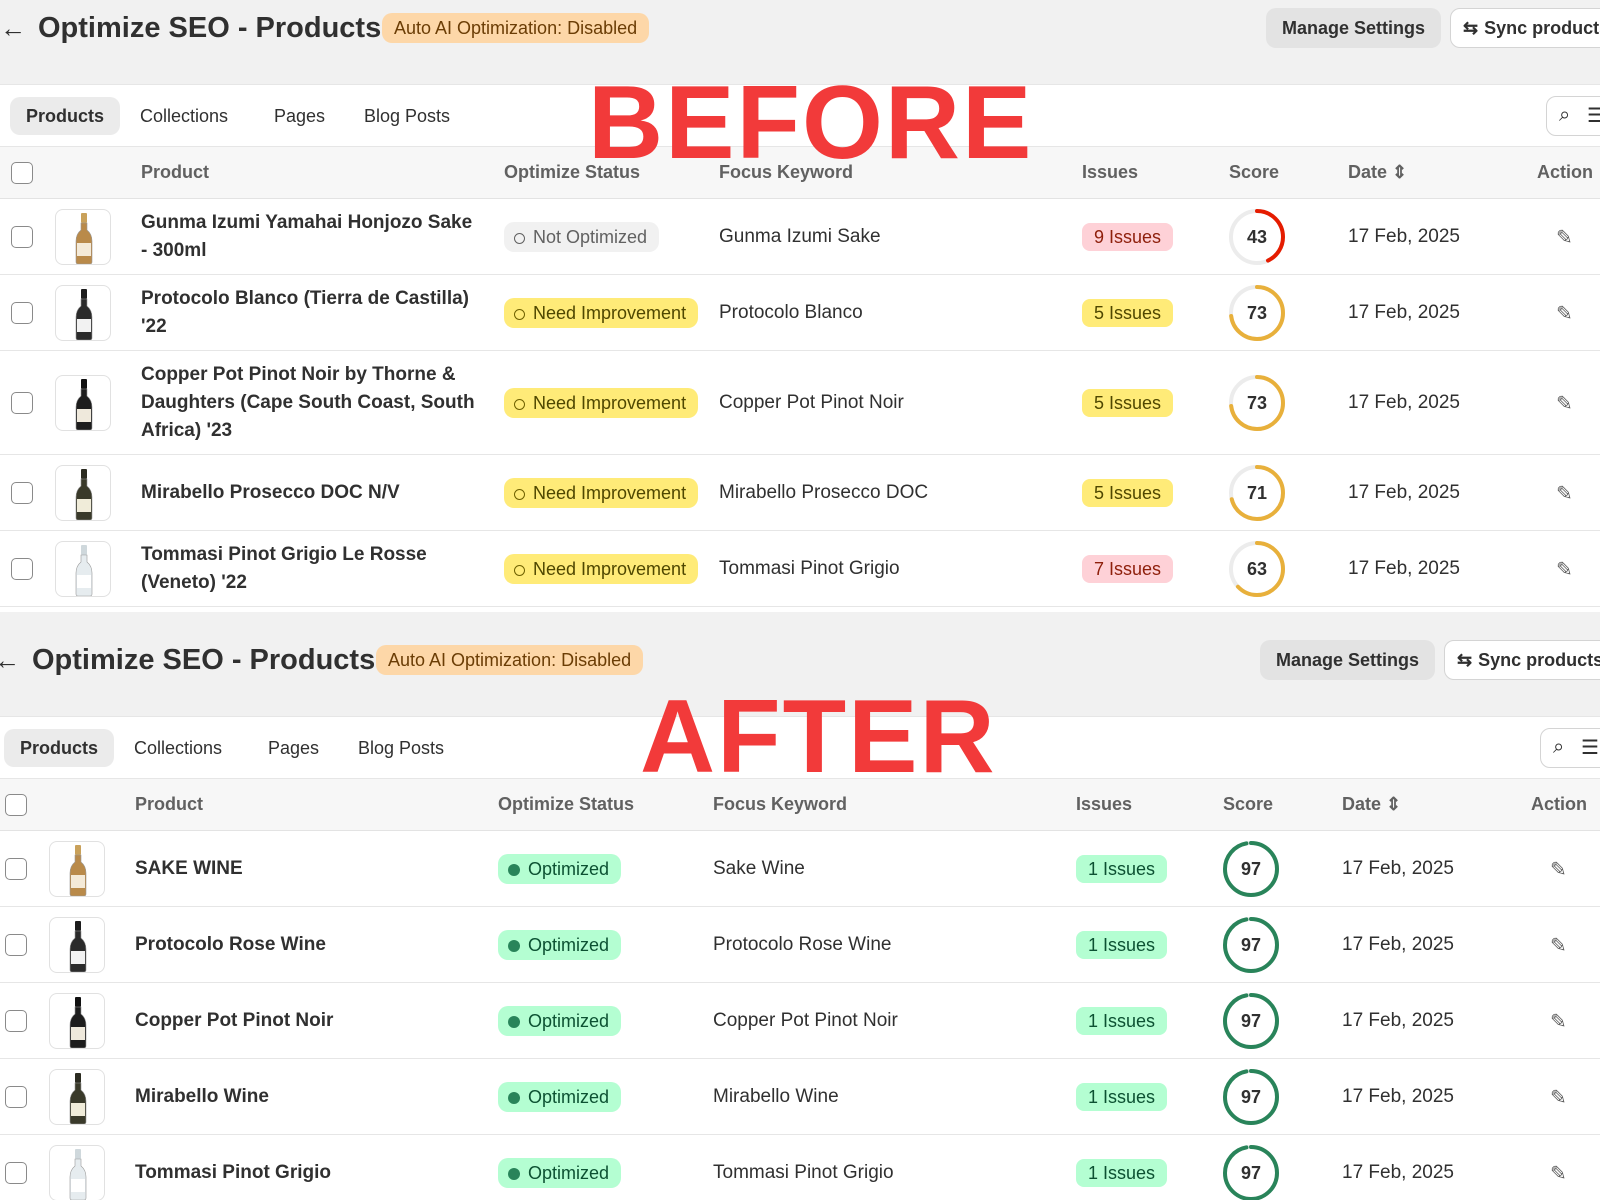  I want to click on score-value: 97, so click(1251, 1097).